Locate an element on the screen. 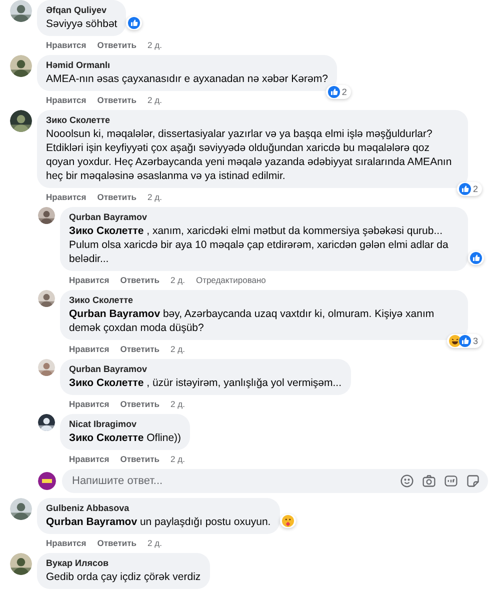 Image resolution: width=492 pixels, height=600 pixels. smiley-icon is located at coordinates (407, 481).